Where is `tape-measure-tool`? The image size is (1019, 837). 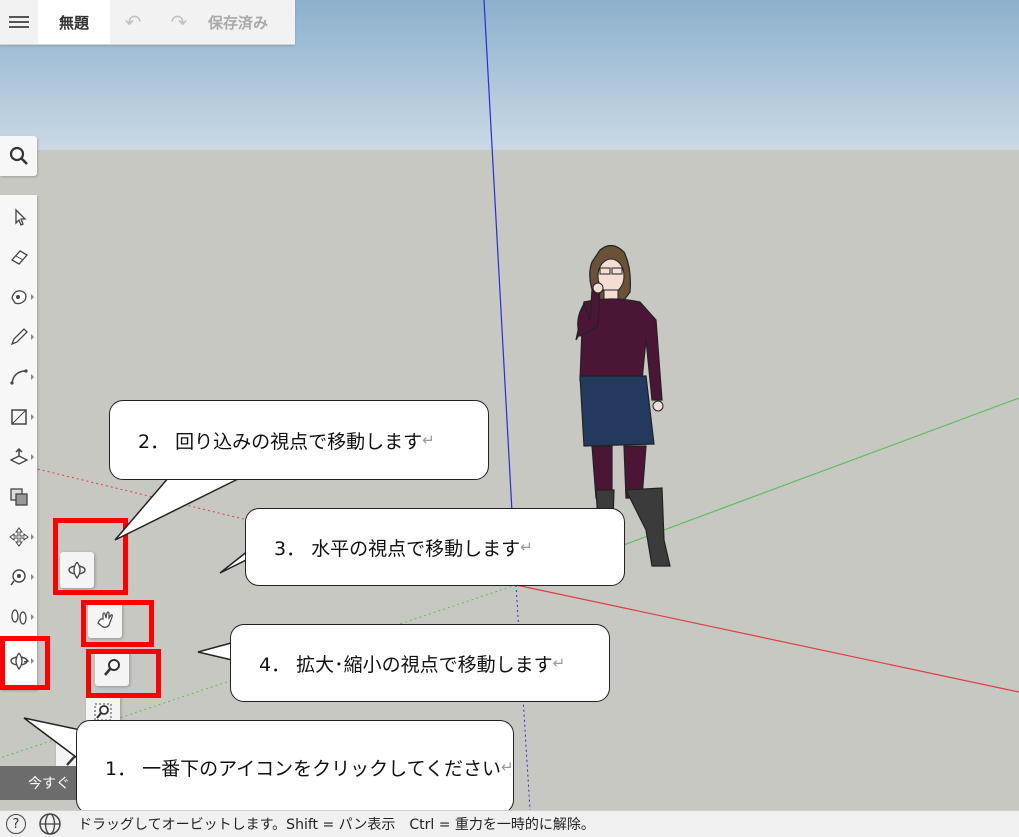
tape-measure-tool is located at coordinates (18, 577).